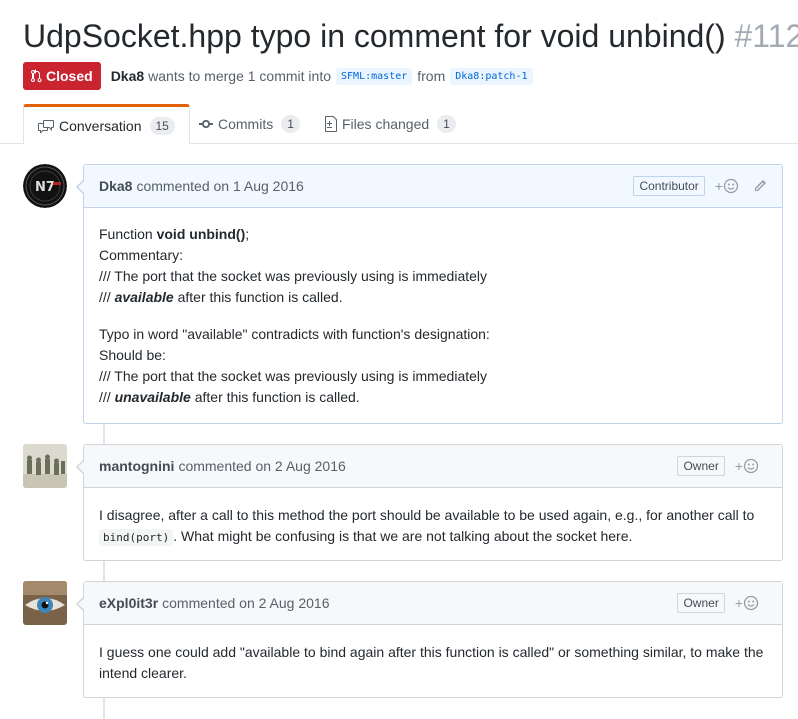 The image size is (798, 719). What do you see at coordinates (491, 76) in the screenshot?
I see `head-branch: Dka8:patch-1` at bounding box center [491, 76].